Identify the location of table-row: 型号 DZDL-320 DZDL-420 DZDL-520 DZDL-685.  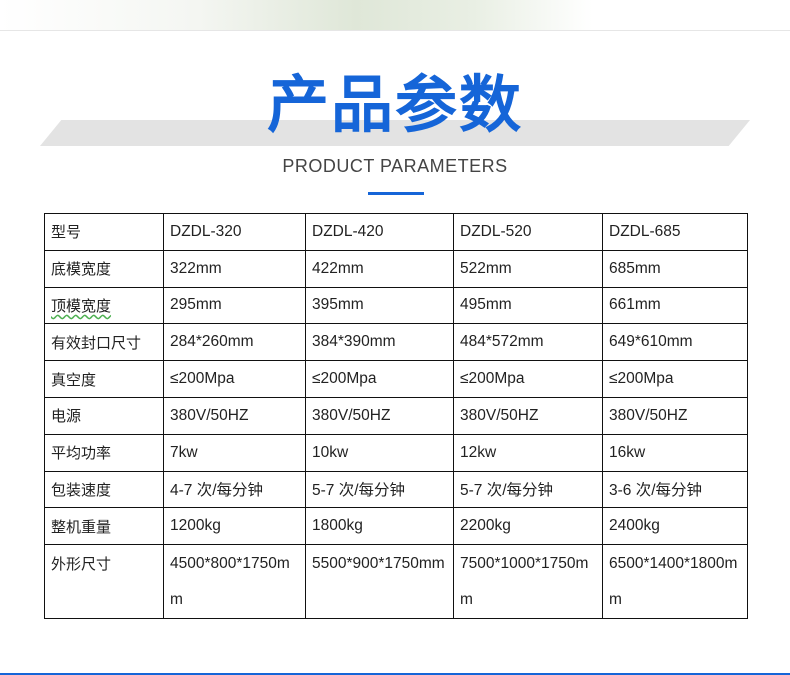
(396, 232).